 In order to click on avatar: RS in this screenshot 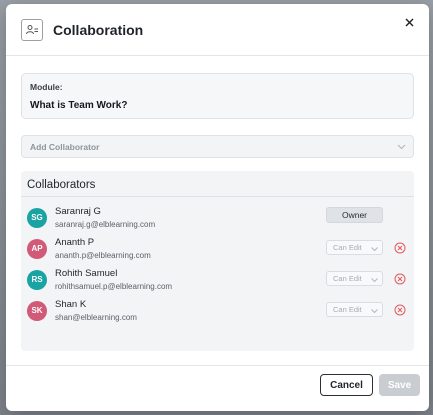, I will do `click(37, 279)`.